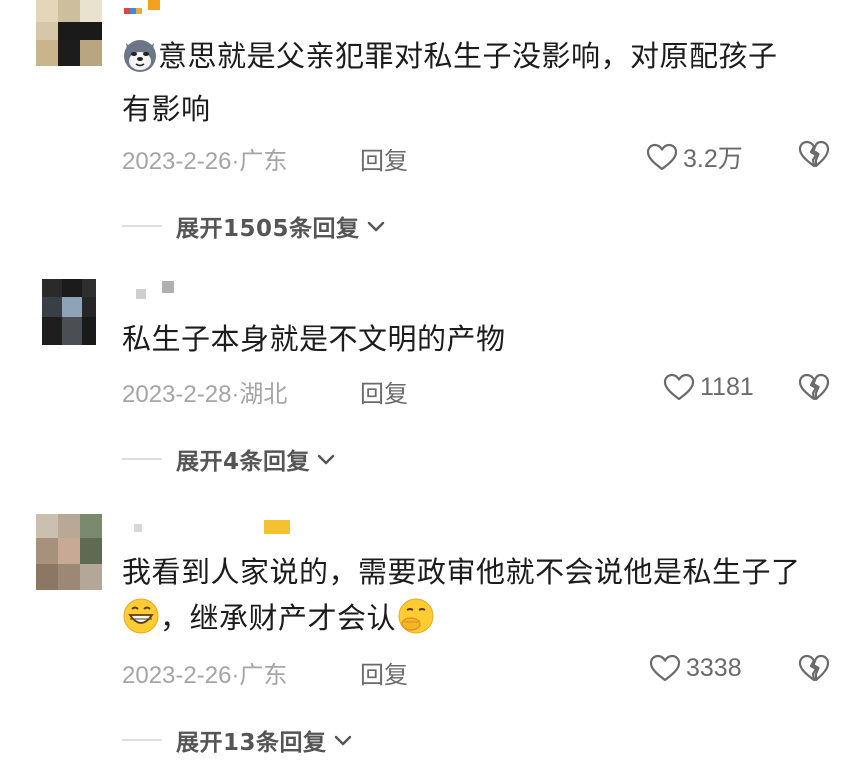 This screenshot has height=777, width=865. Describe the element at coordinates (461, 572) in the screenshot. I see `comment-text-line1: 我看到人家说的，需要政审他就不会说他是私生子了` at that location.